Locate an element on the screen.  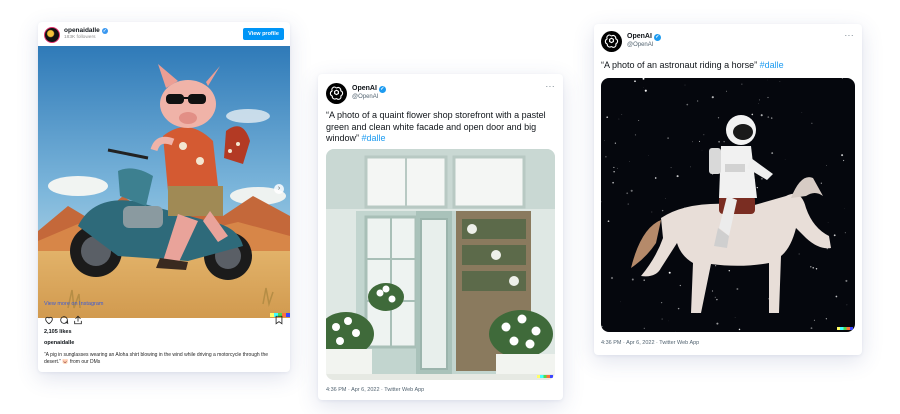
bookmark-icon is located at coordinates (279, 321).